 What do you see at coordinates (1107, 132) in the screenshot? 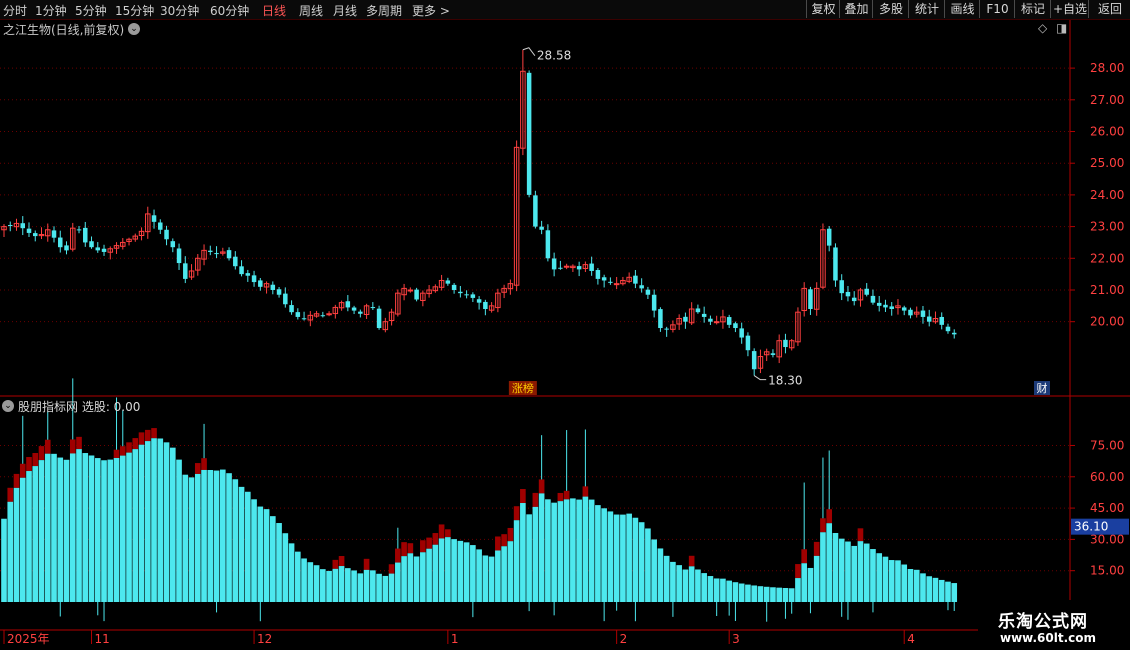
I see `price-tick-label: 26.00` at bounding box center [1107, 132].